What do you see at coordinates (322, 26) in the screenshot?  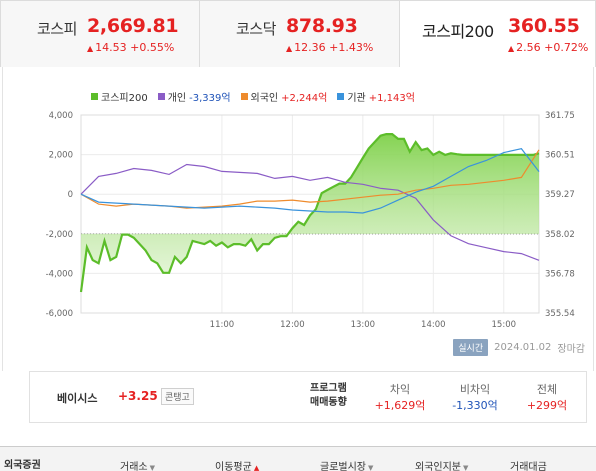 I see `tab-kosdaq-value: 878.93` at bounding box center [322, 26].